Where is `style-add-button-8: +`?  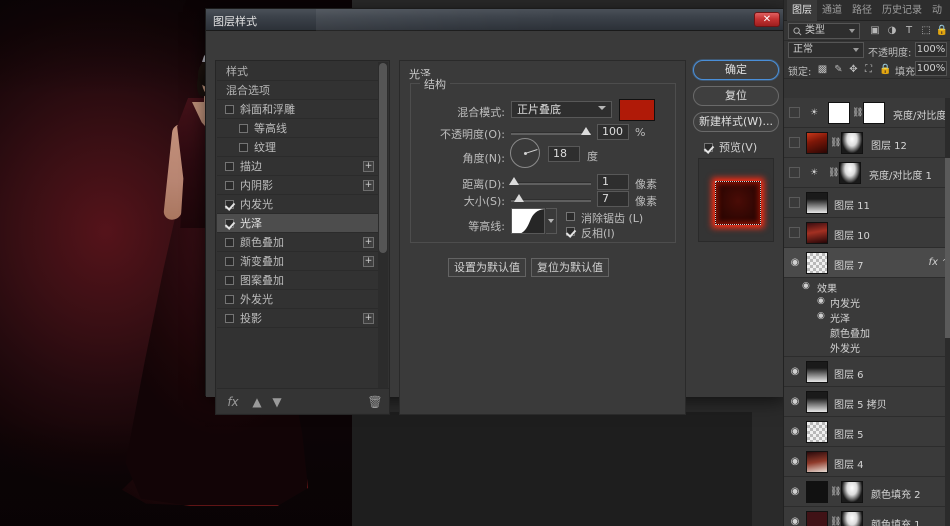 style-add-button-8: + is located at coordinates (368, 261).